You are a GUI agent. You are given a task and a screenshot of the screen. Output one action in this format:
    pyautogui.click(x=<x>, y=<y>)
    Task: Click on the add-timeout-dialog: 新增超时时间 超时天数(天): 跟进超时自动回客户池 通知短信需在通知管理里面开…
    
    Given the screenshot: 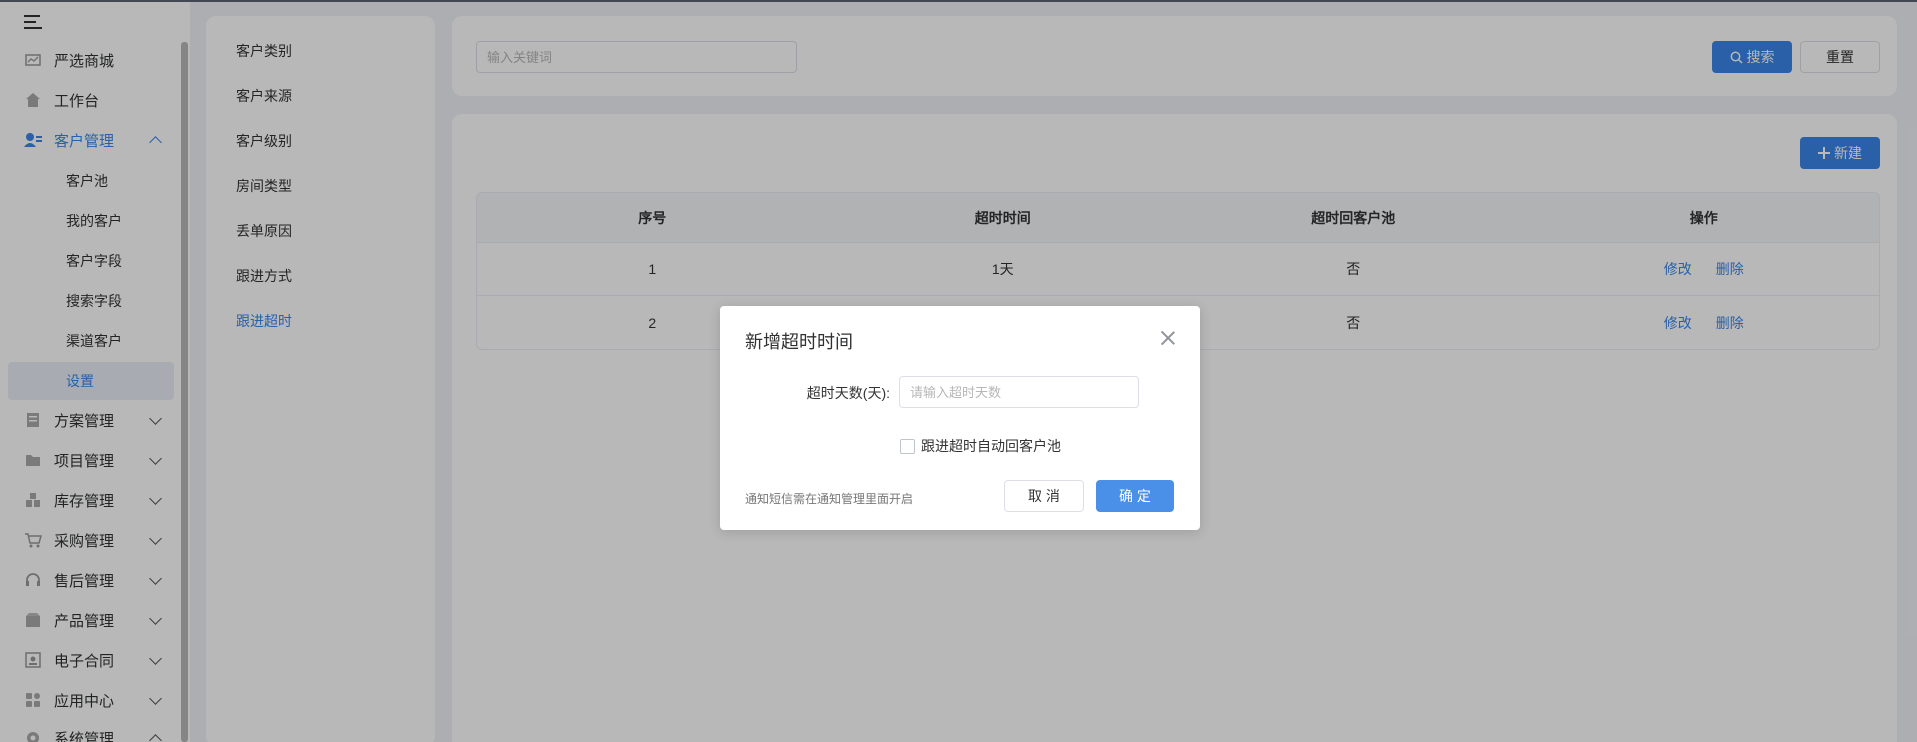 What is the action you would take?
    pyautogui.click(x=960, y=418)
    